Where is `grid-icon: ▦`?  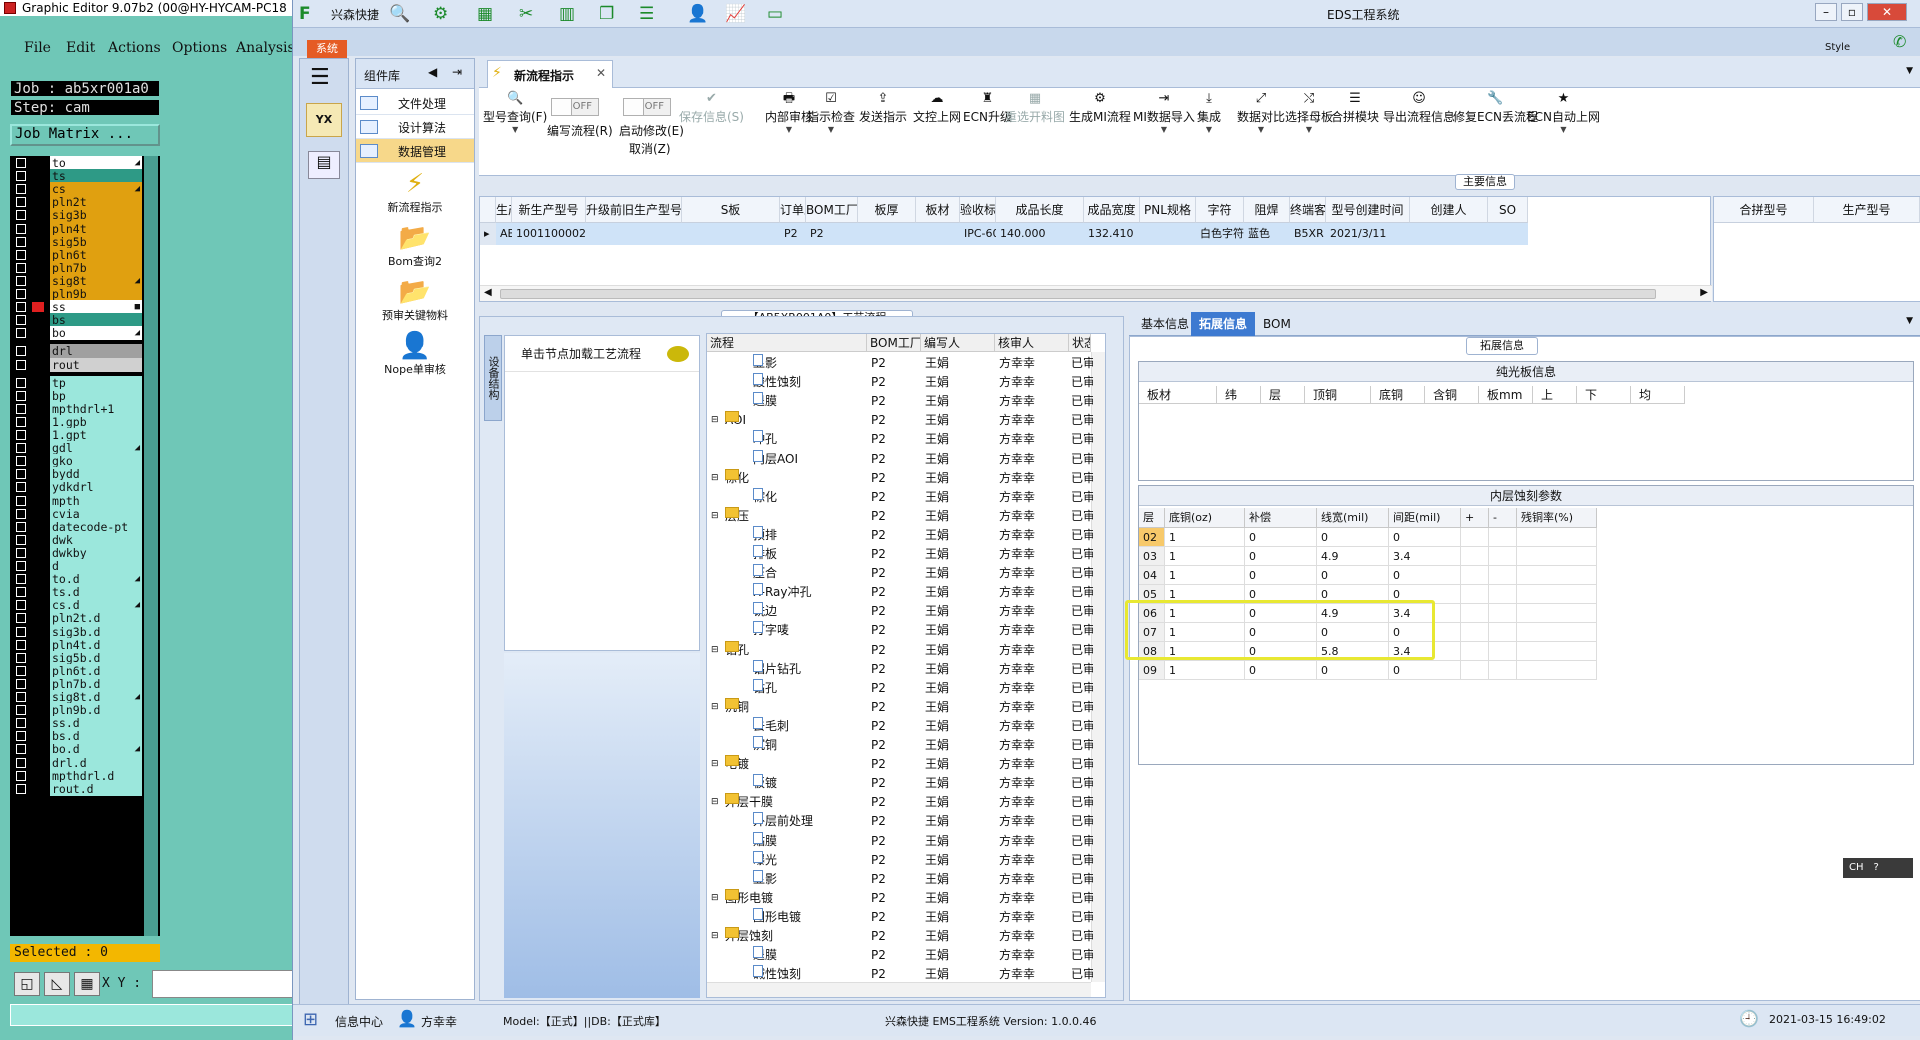 grid-icon: ▦ is located at coordinates (87, 984).